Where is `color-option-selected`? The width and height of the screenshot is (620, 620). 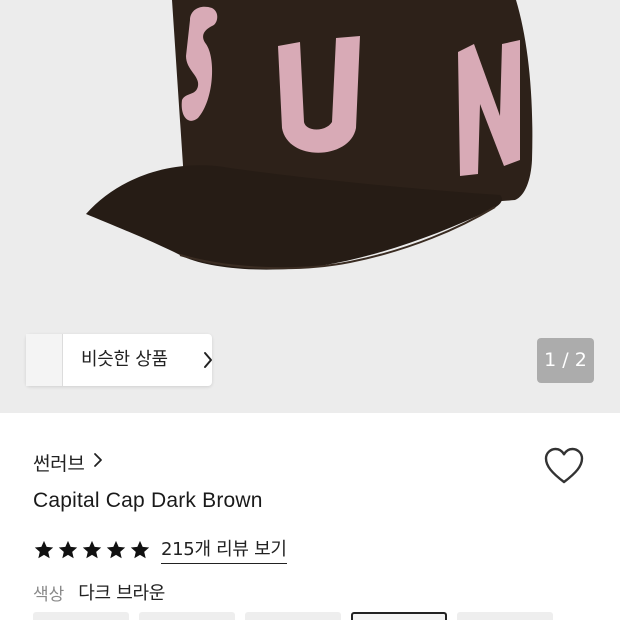 color-option-selected is located at coordinates (399, 616).